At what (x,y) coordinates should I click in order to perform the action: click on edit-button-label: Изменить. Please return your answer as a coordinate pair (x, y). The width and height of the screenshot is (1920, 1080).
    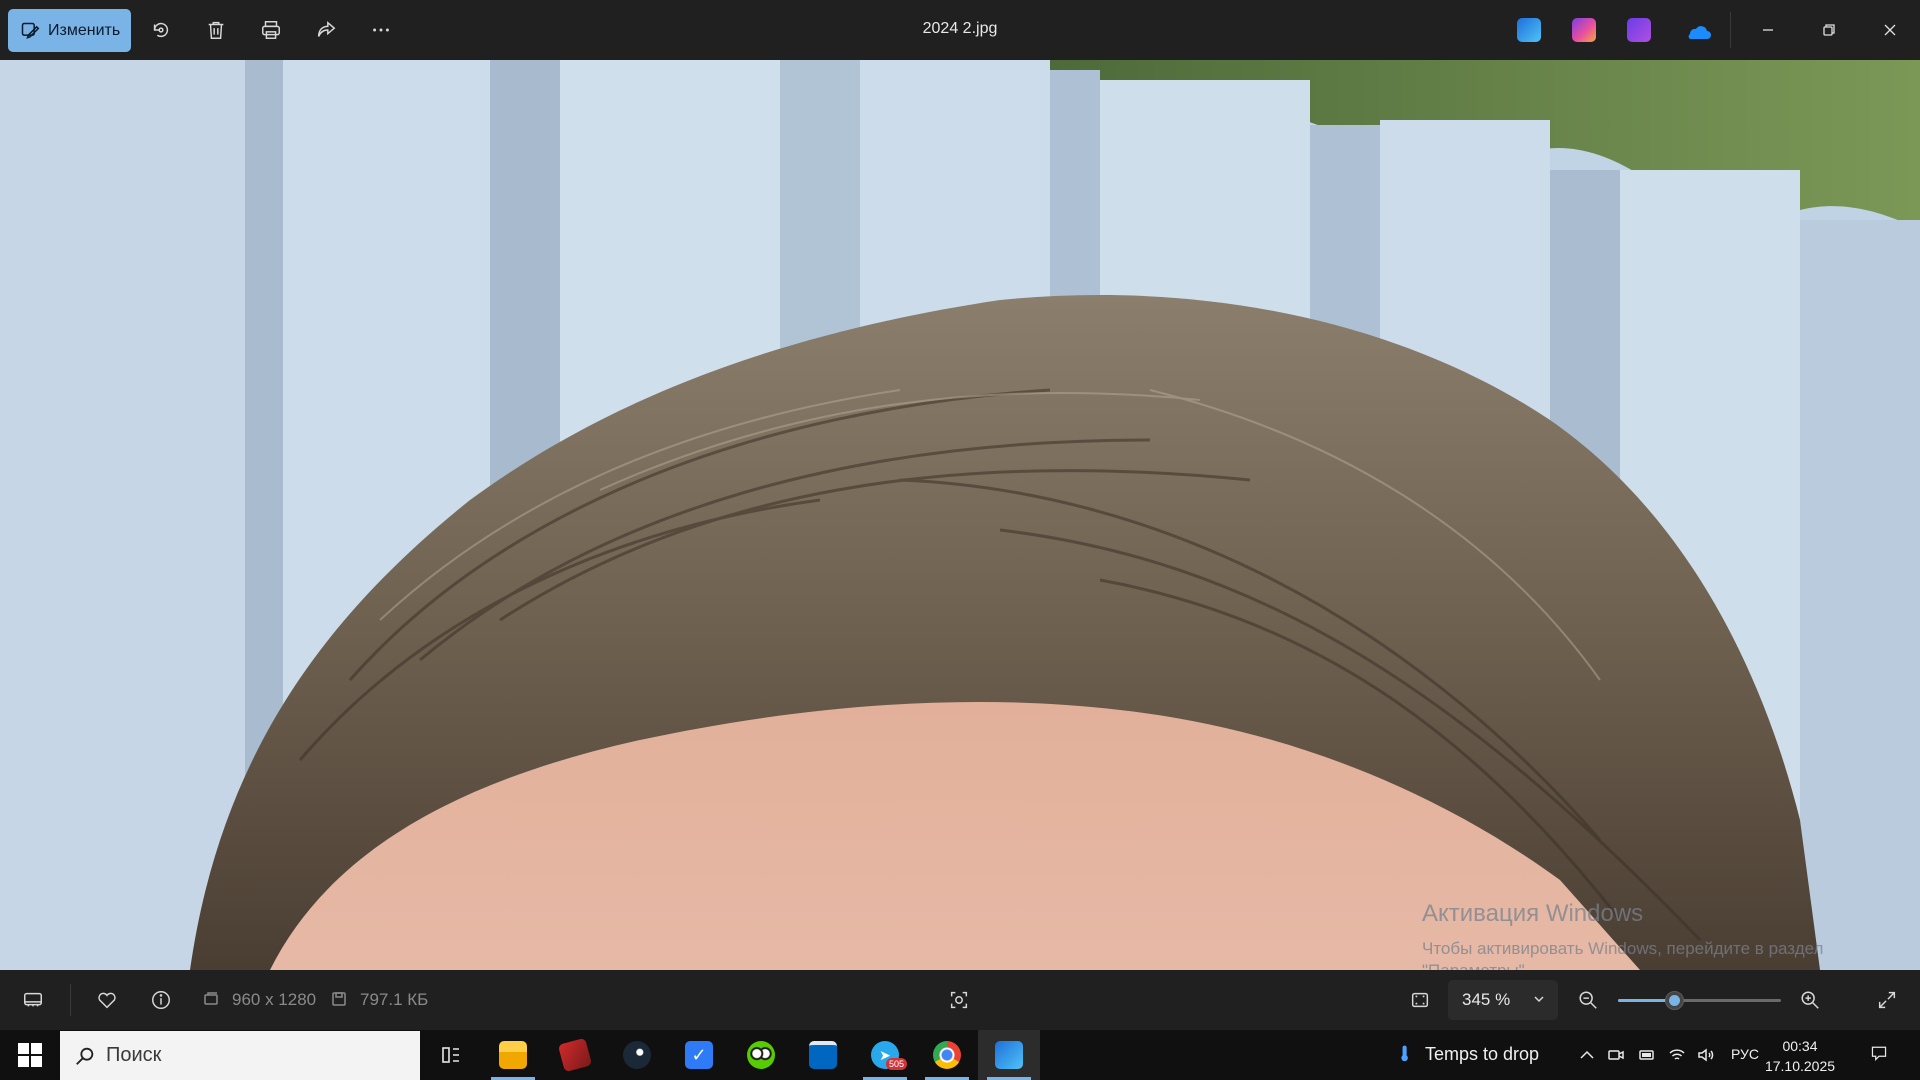
    Looking at the image, I should click on (84, 30).